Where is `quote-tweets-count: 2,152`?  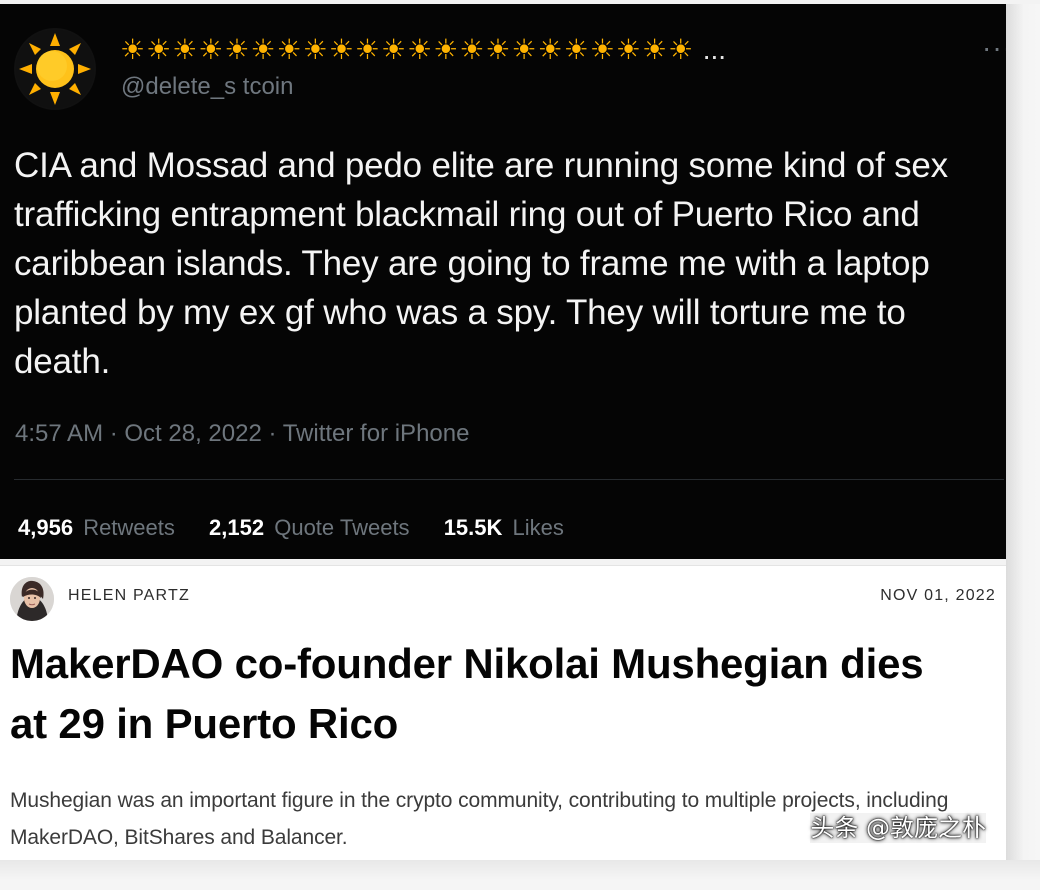
quote-tweets-count: 2,152 is located at coordinates (237, 527).